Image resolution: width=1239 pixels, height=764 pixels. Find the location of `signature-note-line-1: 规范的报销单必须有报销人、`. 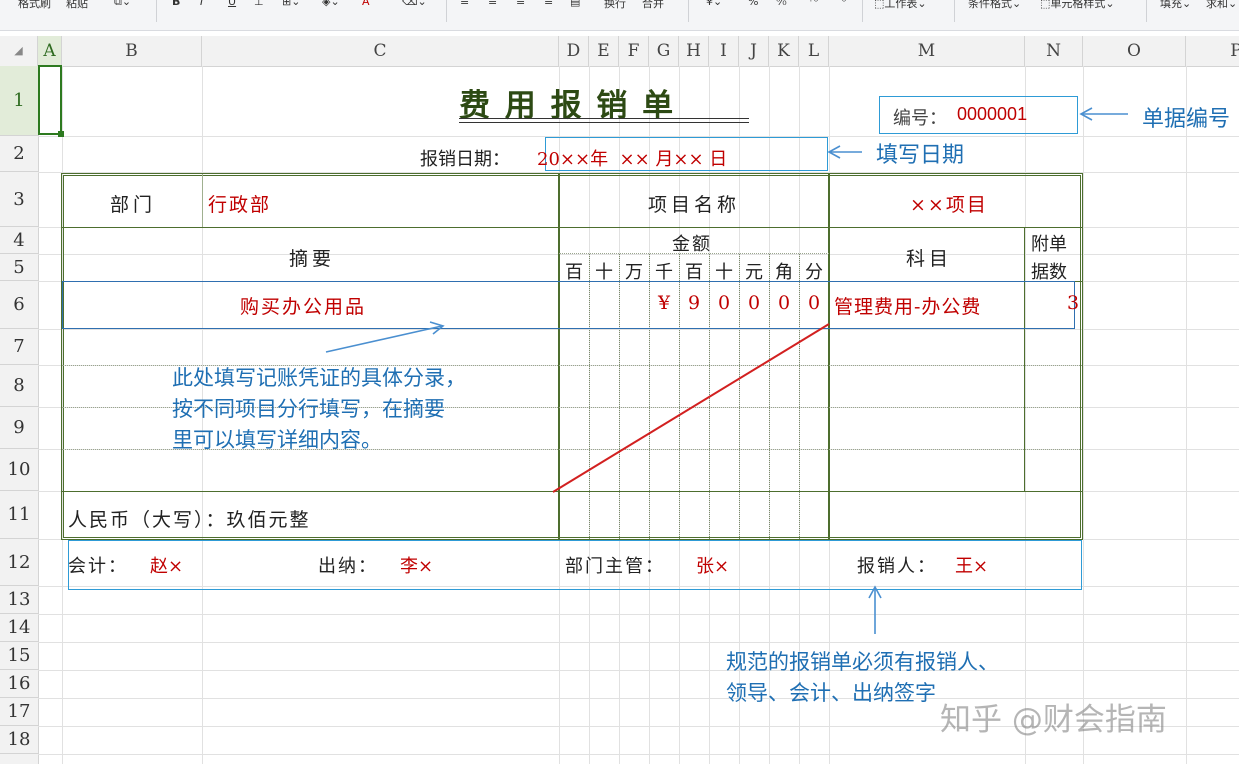

signature-note-line-1: 规范的报销单必须有报销人、 is located at coordinates (862, 662).